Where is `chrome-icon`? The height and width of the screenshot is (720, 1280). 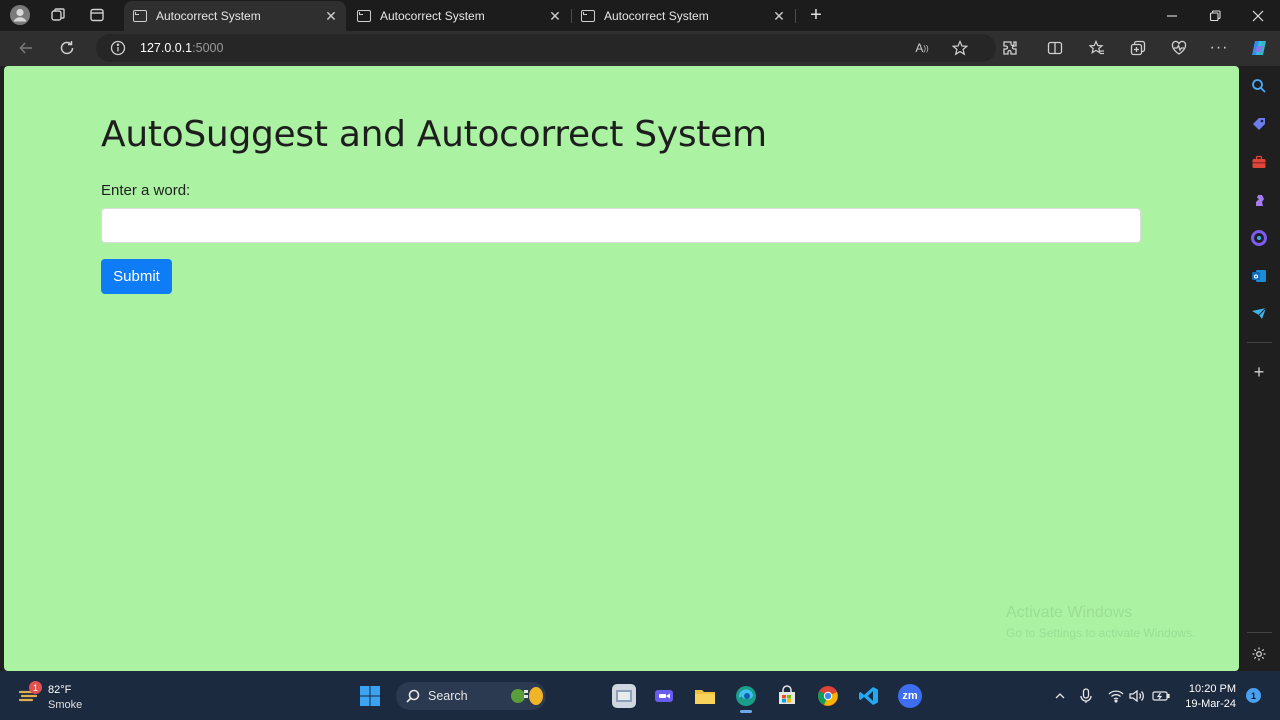 chrome-icon is located at coordinates (828, 696).